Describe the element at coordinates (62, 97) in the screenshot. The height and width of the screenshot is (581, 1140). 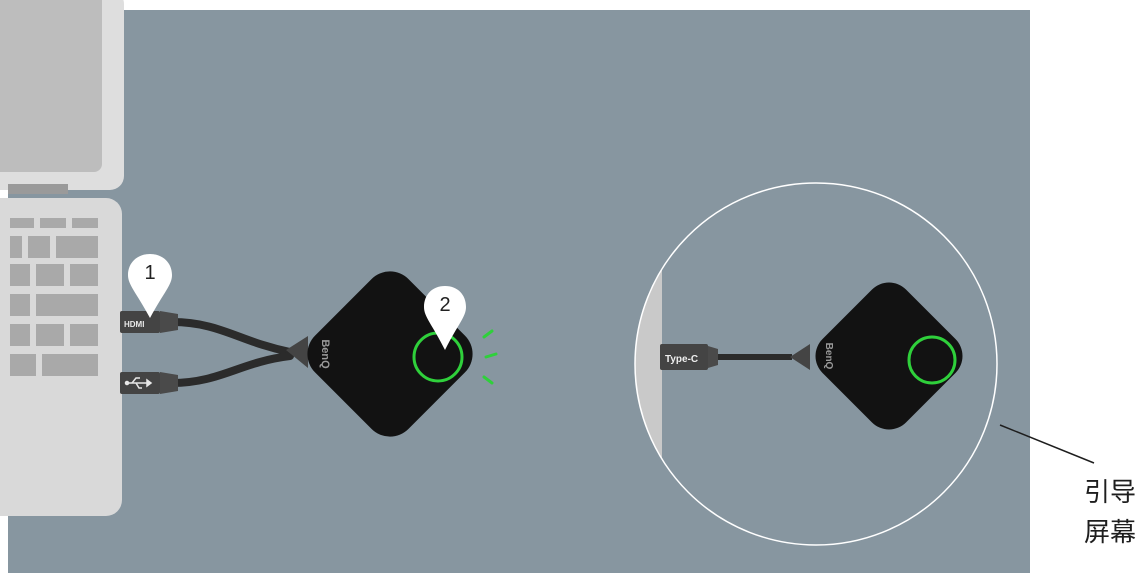
I see `laptop-lid` at that location.